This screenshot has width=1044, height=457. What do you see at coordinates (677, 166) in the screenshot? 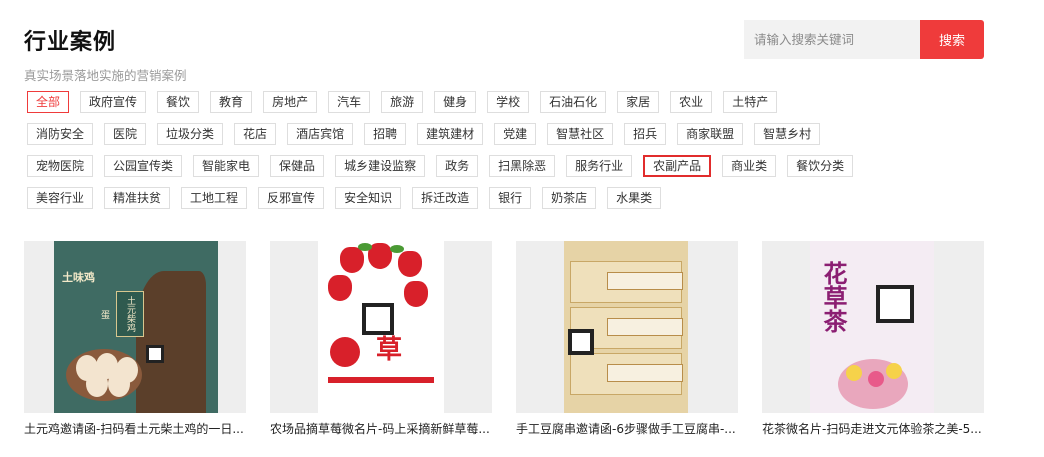
I see `category-tag: 农副产品` at bounding box center [677, 166].